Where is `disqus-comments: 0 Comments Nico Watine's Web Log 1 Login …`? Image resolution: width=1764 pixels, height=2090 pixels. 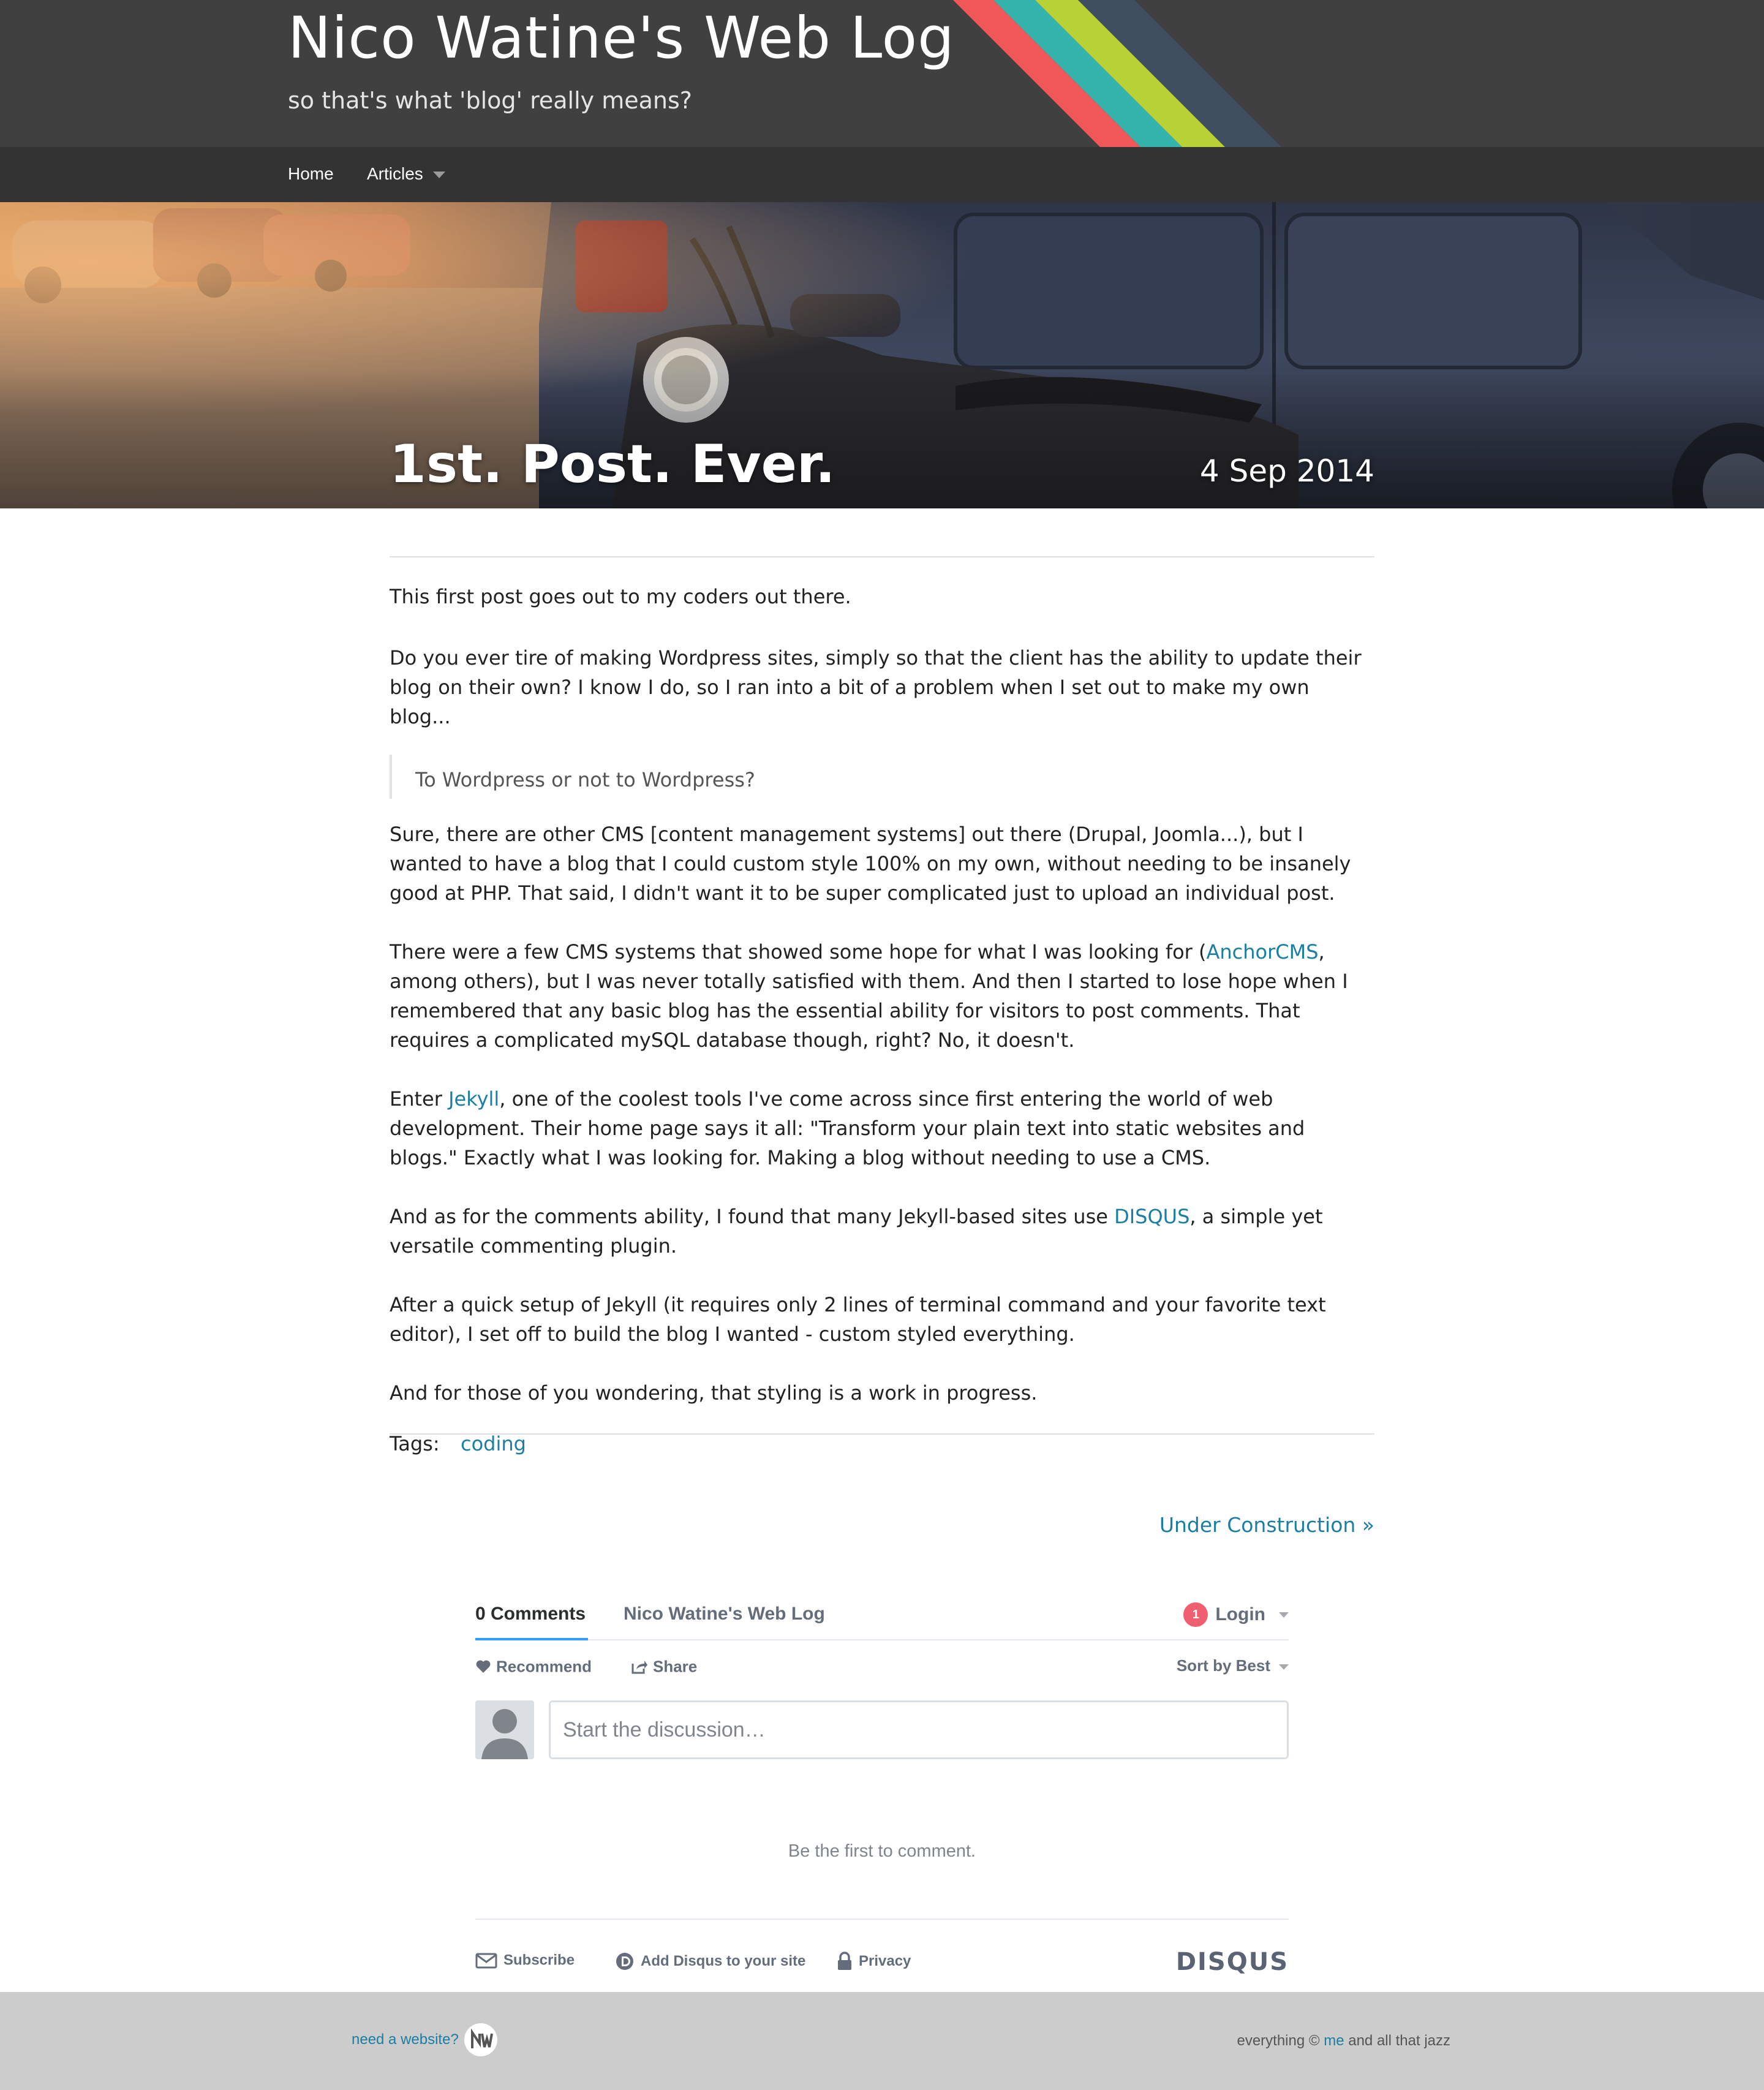
disqus-comments: 0 Comments Nico Watine's Web Log 1 Login … is located at coordinates (882, 1790).